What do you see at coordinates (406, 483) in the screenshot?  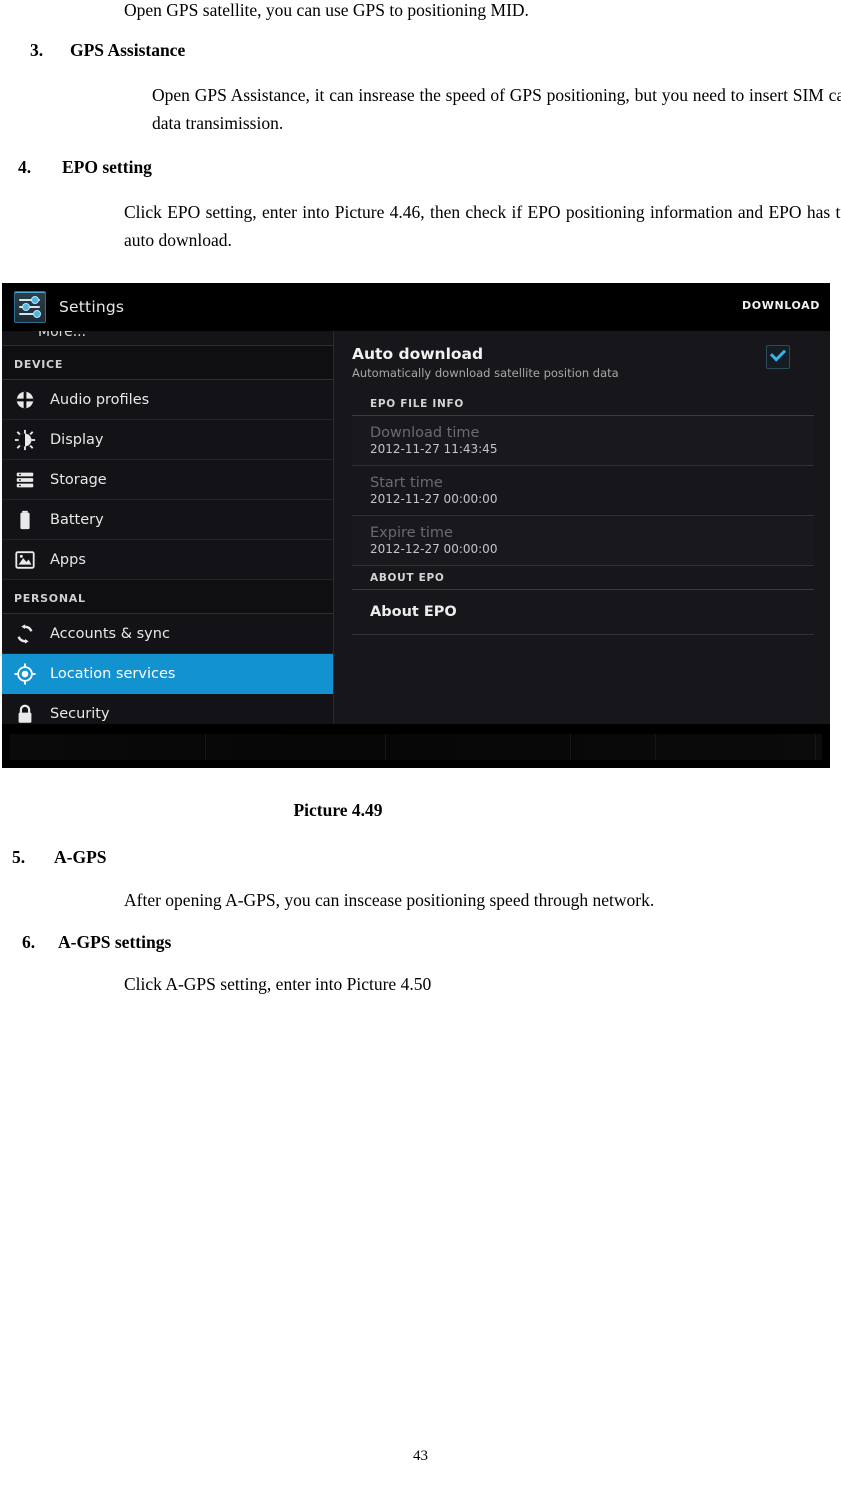 I see `info-label: Start time` at bounding box center [406, 483].